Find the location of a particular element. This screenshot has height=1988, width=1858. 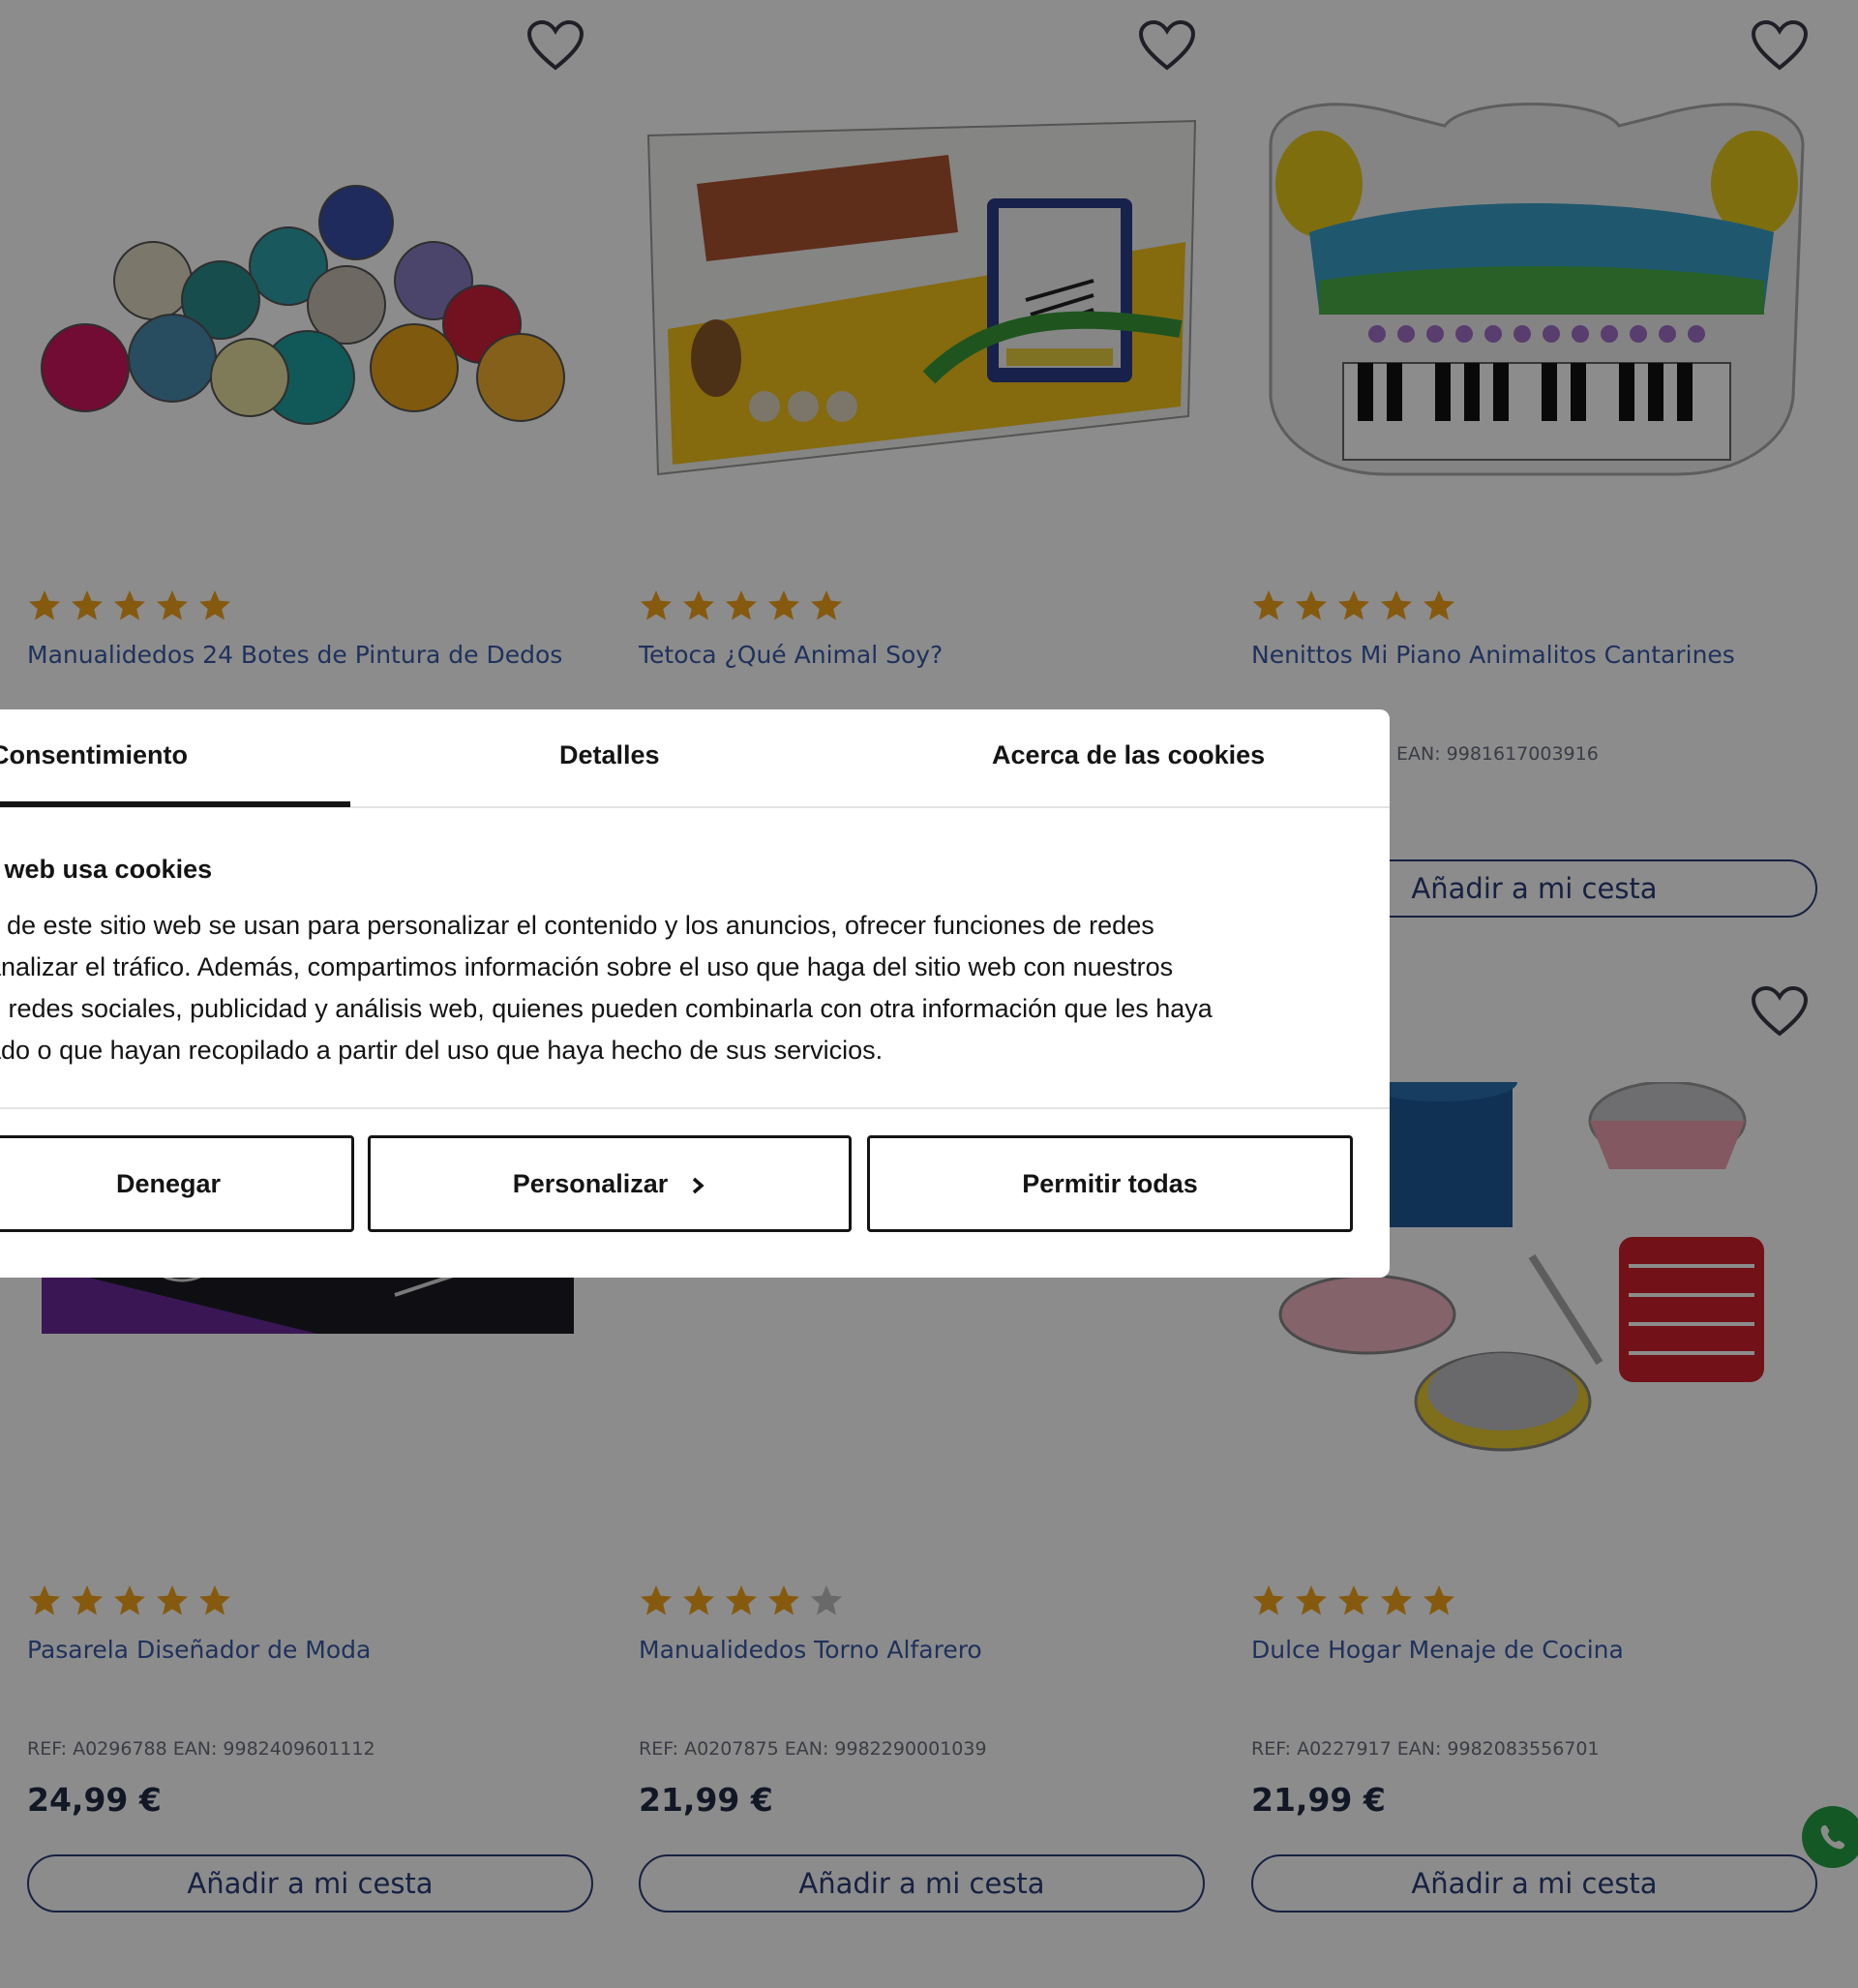

tab-acerca-de-cookies: Acerca de las cookies is located at coordinates (1128, 755).